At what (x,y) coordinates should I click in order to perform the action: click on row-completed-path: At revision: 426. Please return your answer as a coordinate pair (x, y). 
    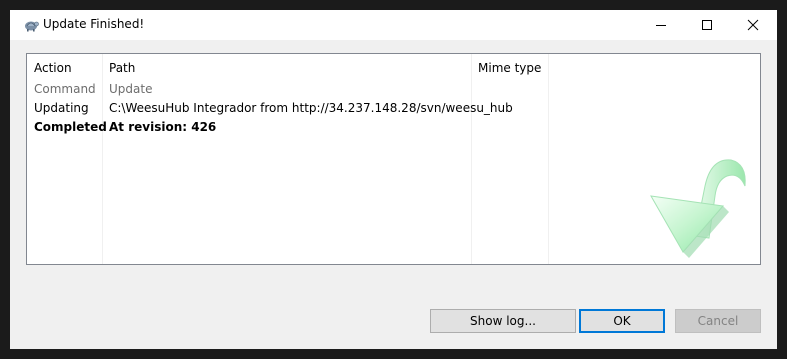
    Looking at the image, I should click on (162, 127).